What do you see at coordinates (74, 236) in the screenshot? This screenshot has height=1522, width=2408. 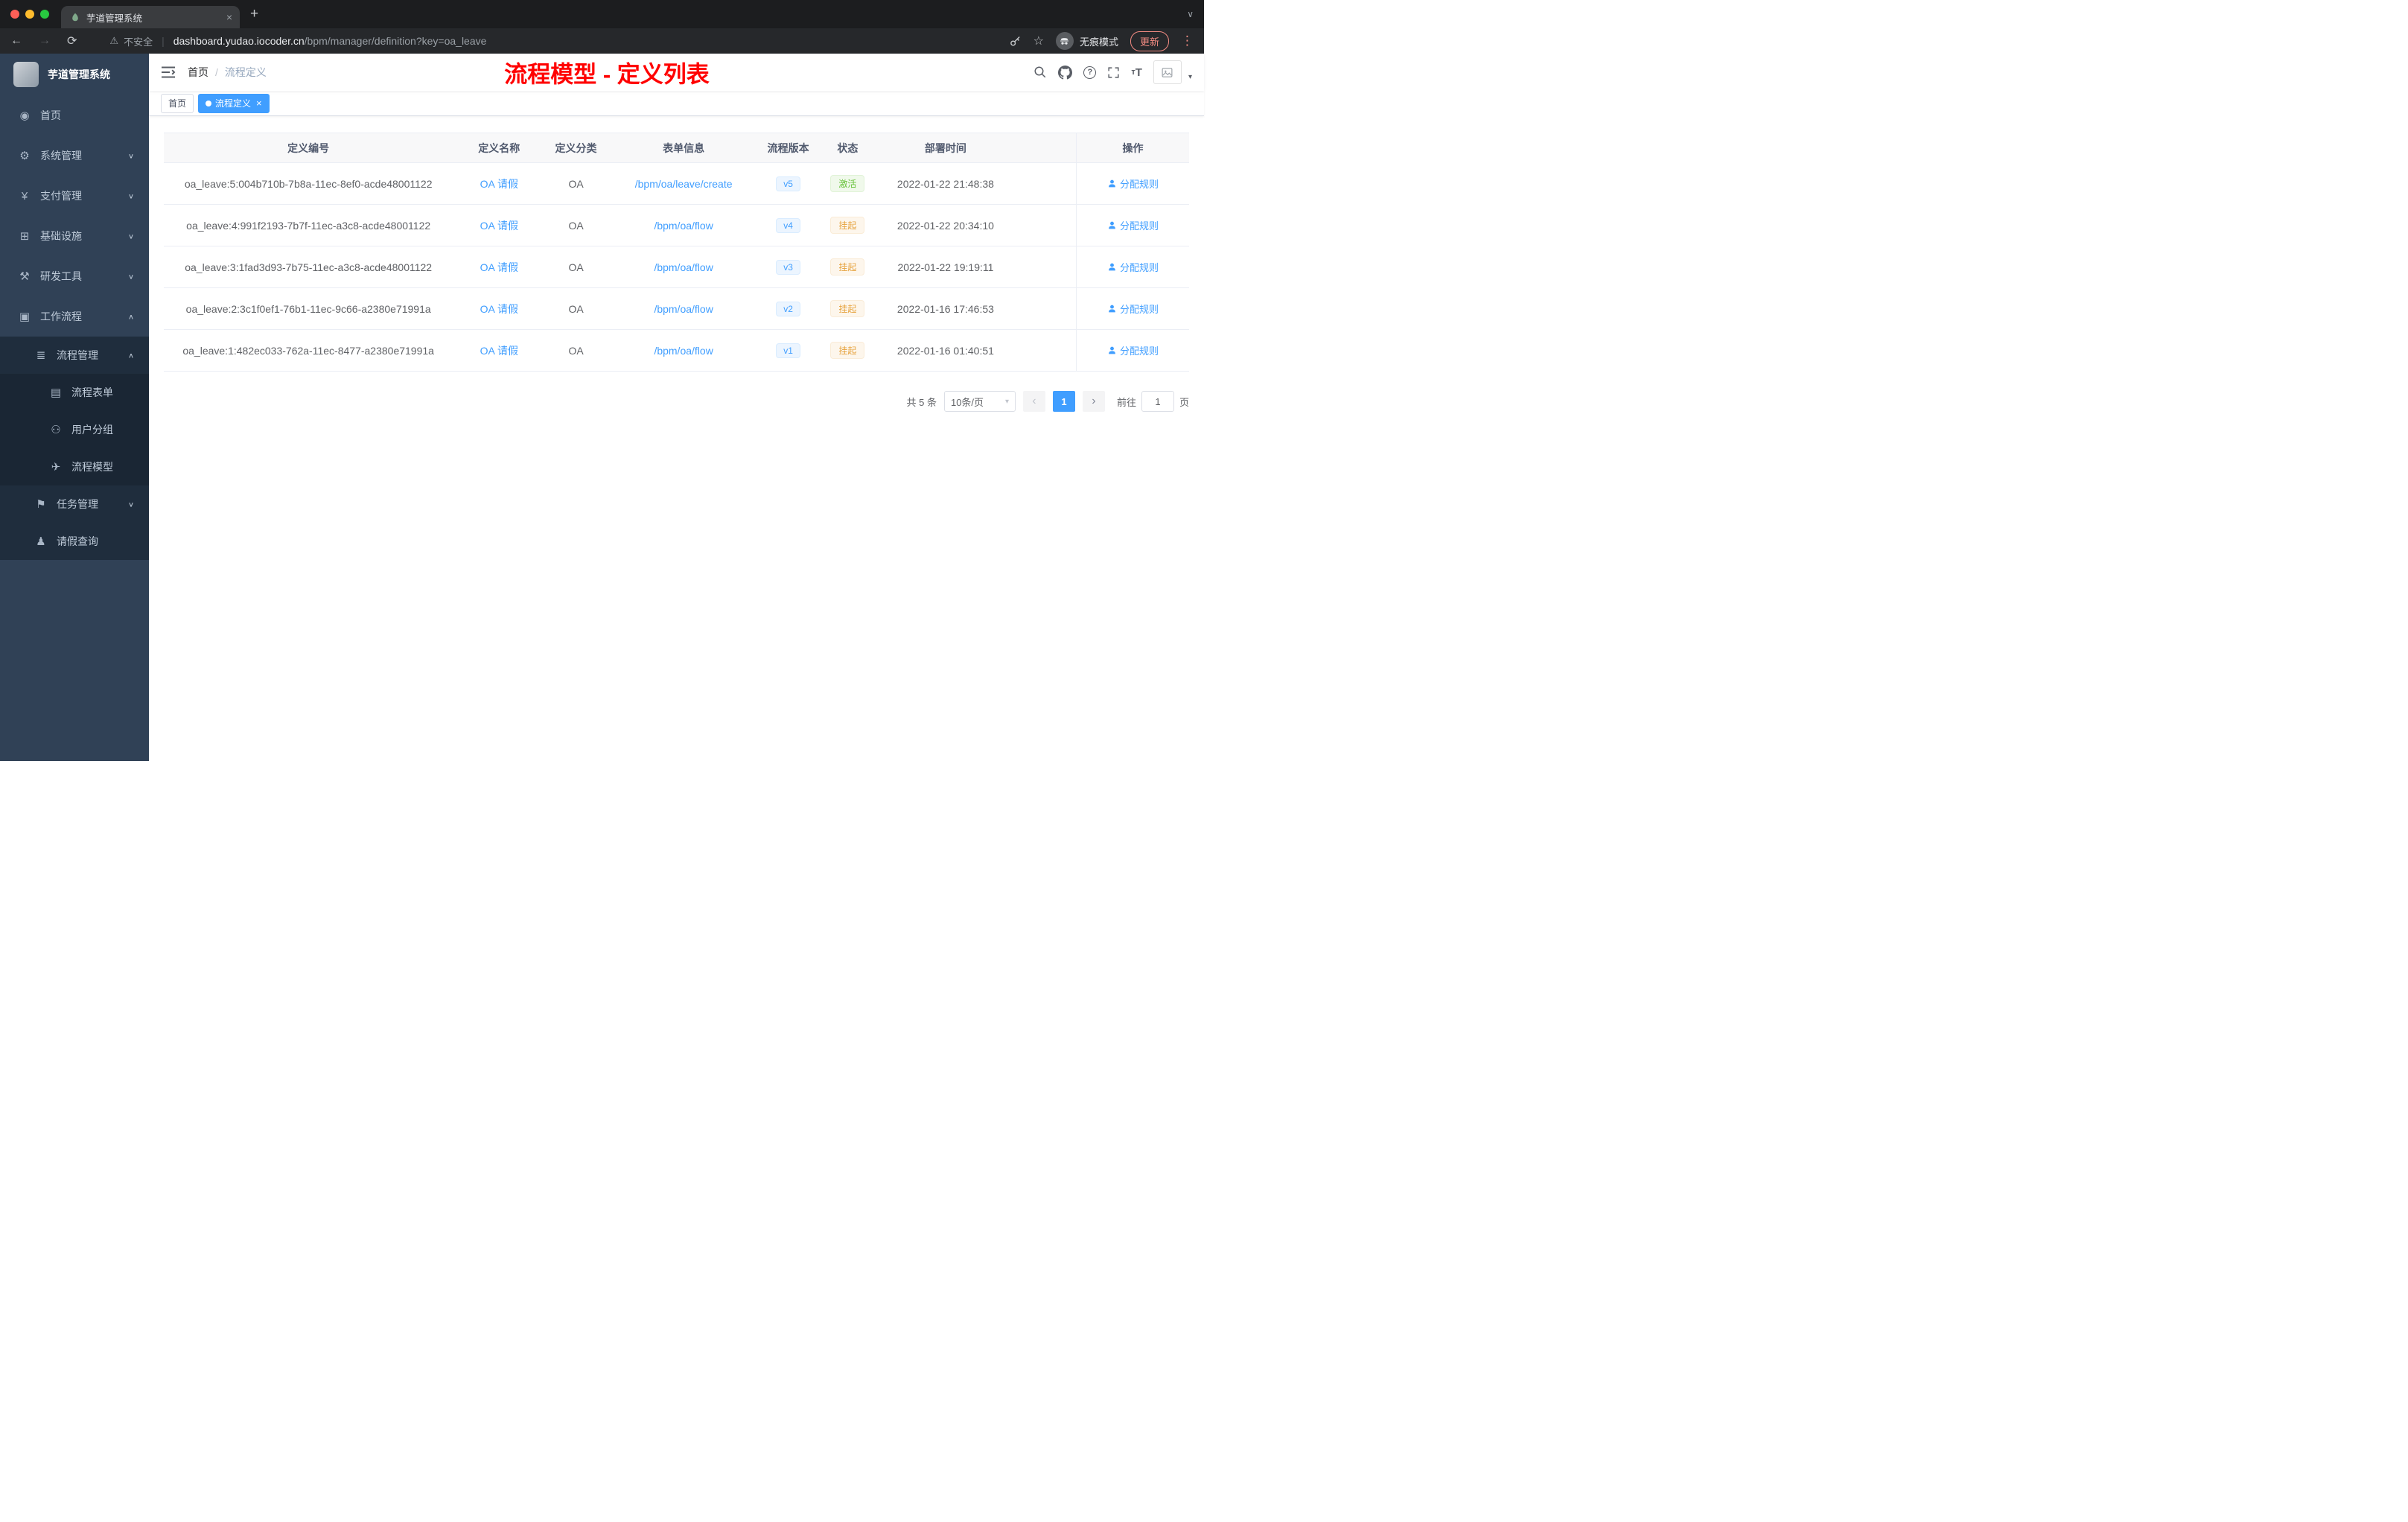 I see `sidebar-item-infrastructure: ⊞ 基础设施 ∨` at bounding box center [74, 236].